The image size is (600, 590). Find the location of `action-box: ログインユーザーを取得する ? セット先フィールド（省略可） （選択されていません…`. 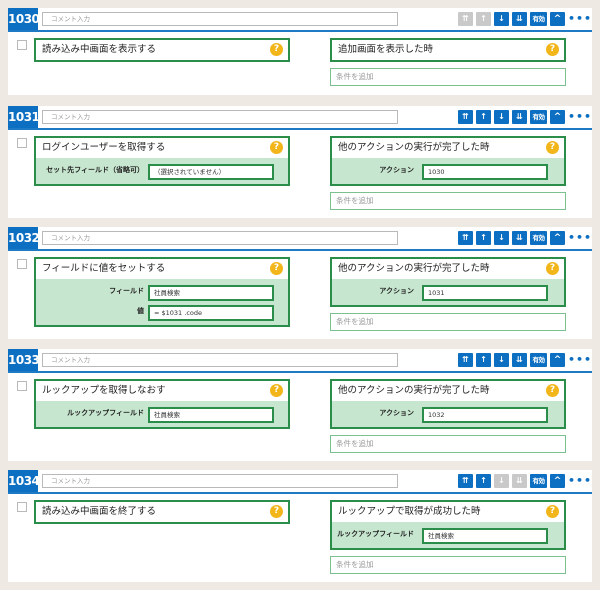

action-box: ログインユーザーを取得する ? セット先フィールド（省略可） （選択されていません… is located at coordinates (162, 161).